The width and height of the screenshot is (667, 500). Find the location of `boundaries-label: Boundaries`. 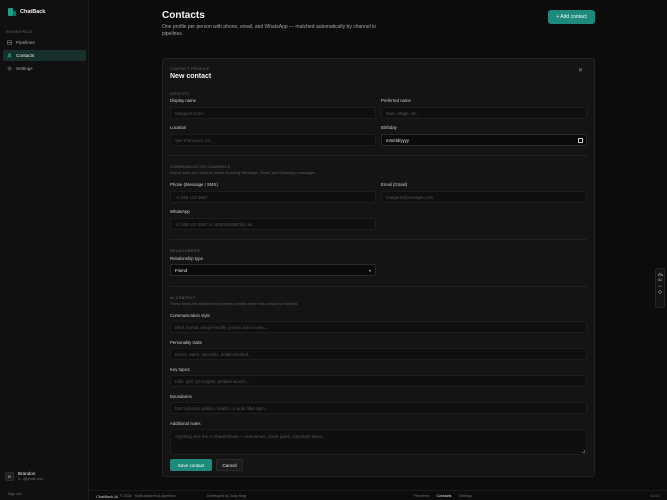

boundaries-label: Boundaries is located at coordinates (181, 396).